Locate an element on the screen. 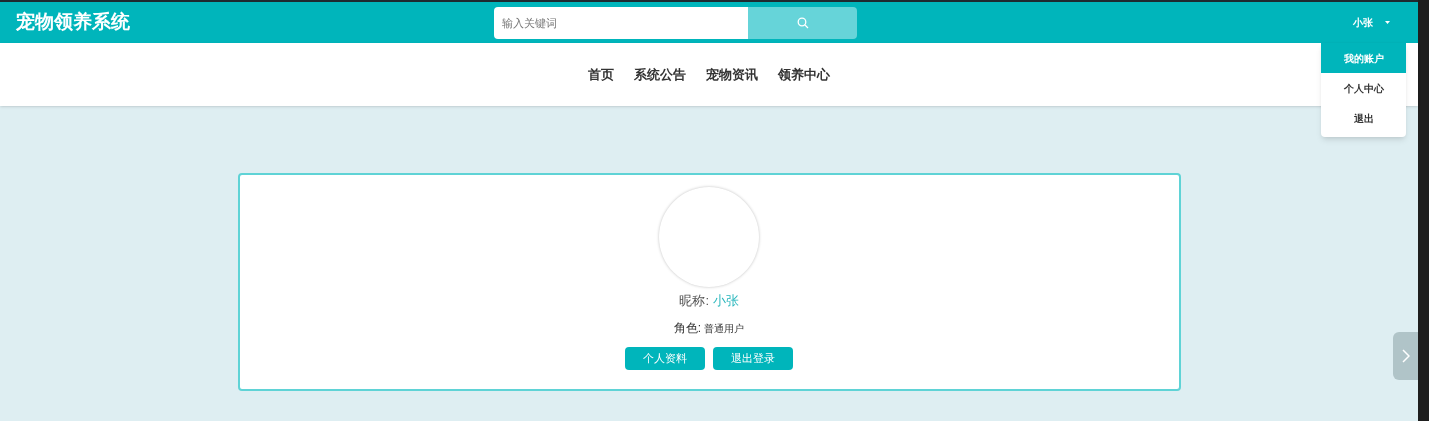 The width and height of the screenshot is (1429, 421). site-logo: 宠物领养系统 is located at coordinates (73, 22).